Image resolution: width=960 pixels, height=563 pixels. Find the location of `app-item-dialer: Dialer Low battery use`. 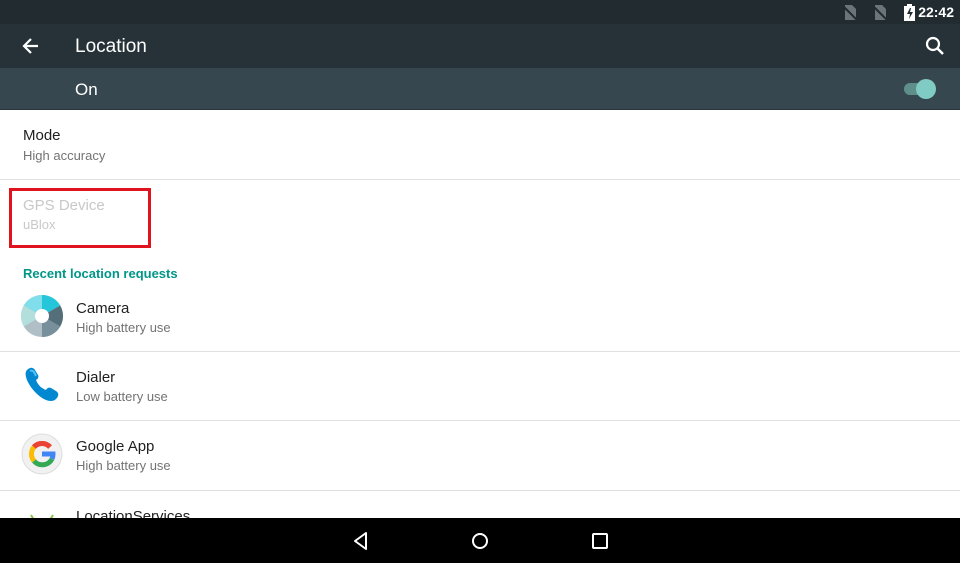

app-item-dialer: Dialer Low battery use is located at coordinates (480, 386).